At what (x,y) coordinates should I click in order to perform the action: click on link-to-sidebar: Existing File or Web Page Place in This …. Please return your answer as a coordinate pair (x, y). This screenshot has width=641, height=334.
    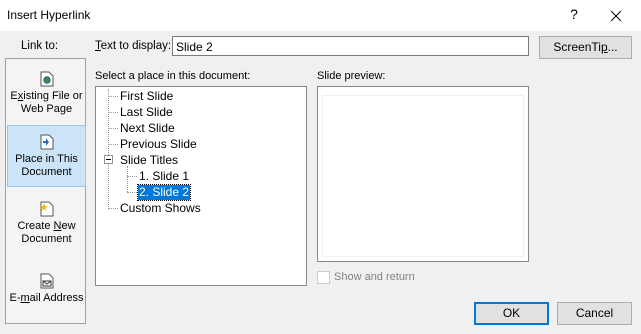
    Looking at the image, I should click on (45, 191).